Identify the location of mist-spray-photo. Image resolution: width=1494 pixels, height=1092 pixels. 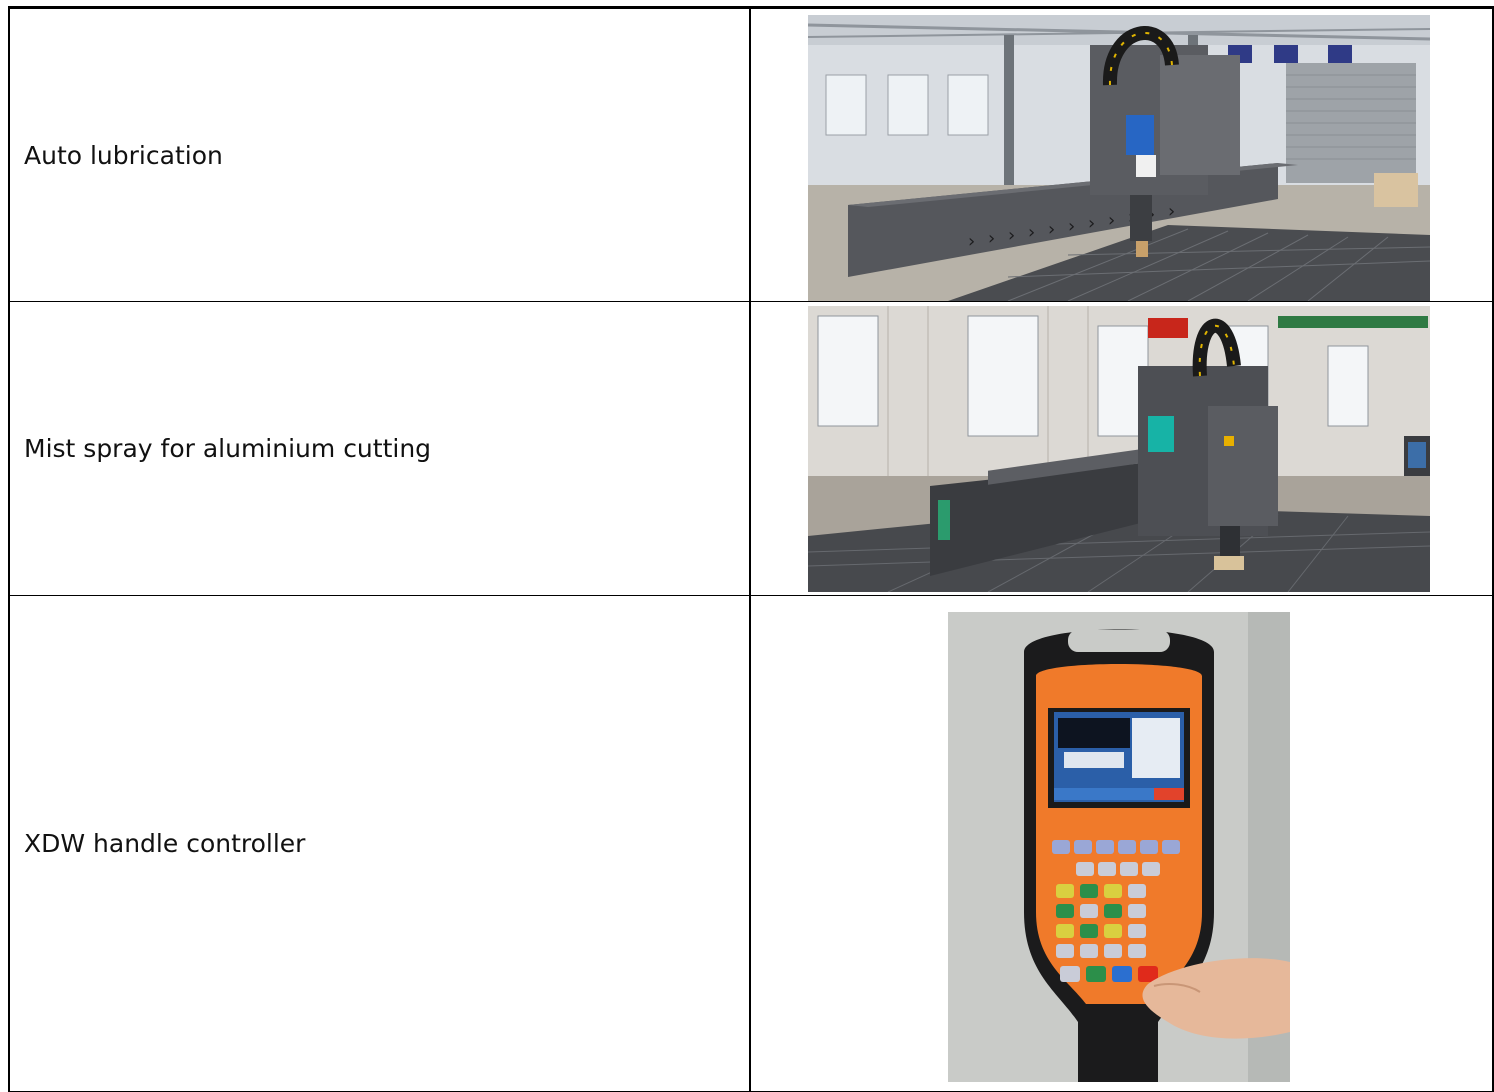
(1119, 449).